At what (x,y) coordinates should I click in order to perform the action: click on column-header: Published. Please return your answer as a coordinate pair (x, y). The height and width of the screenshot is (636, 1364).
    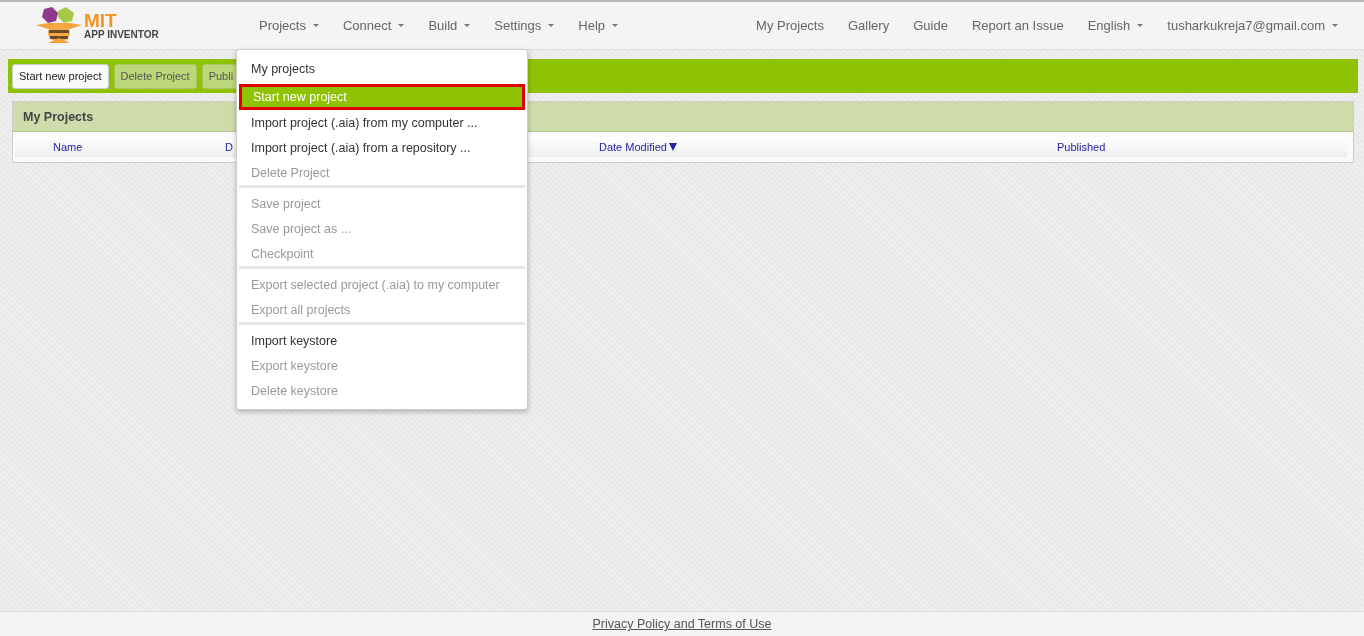
    Looking at the image, I should click on (1081, 147).